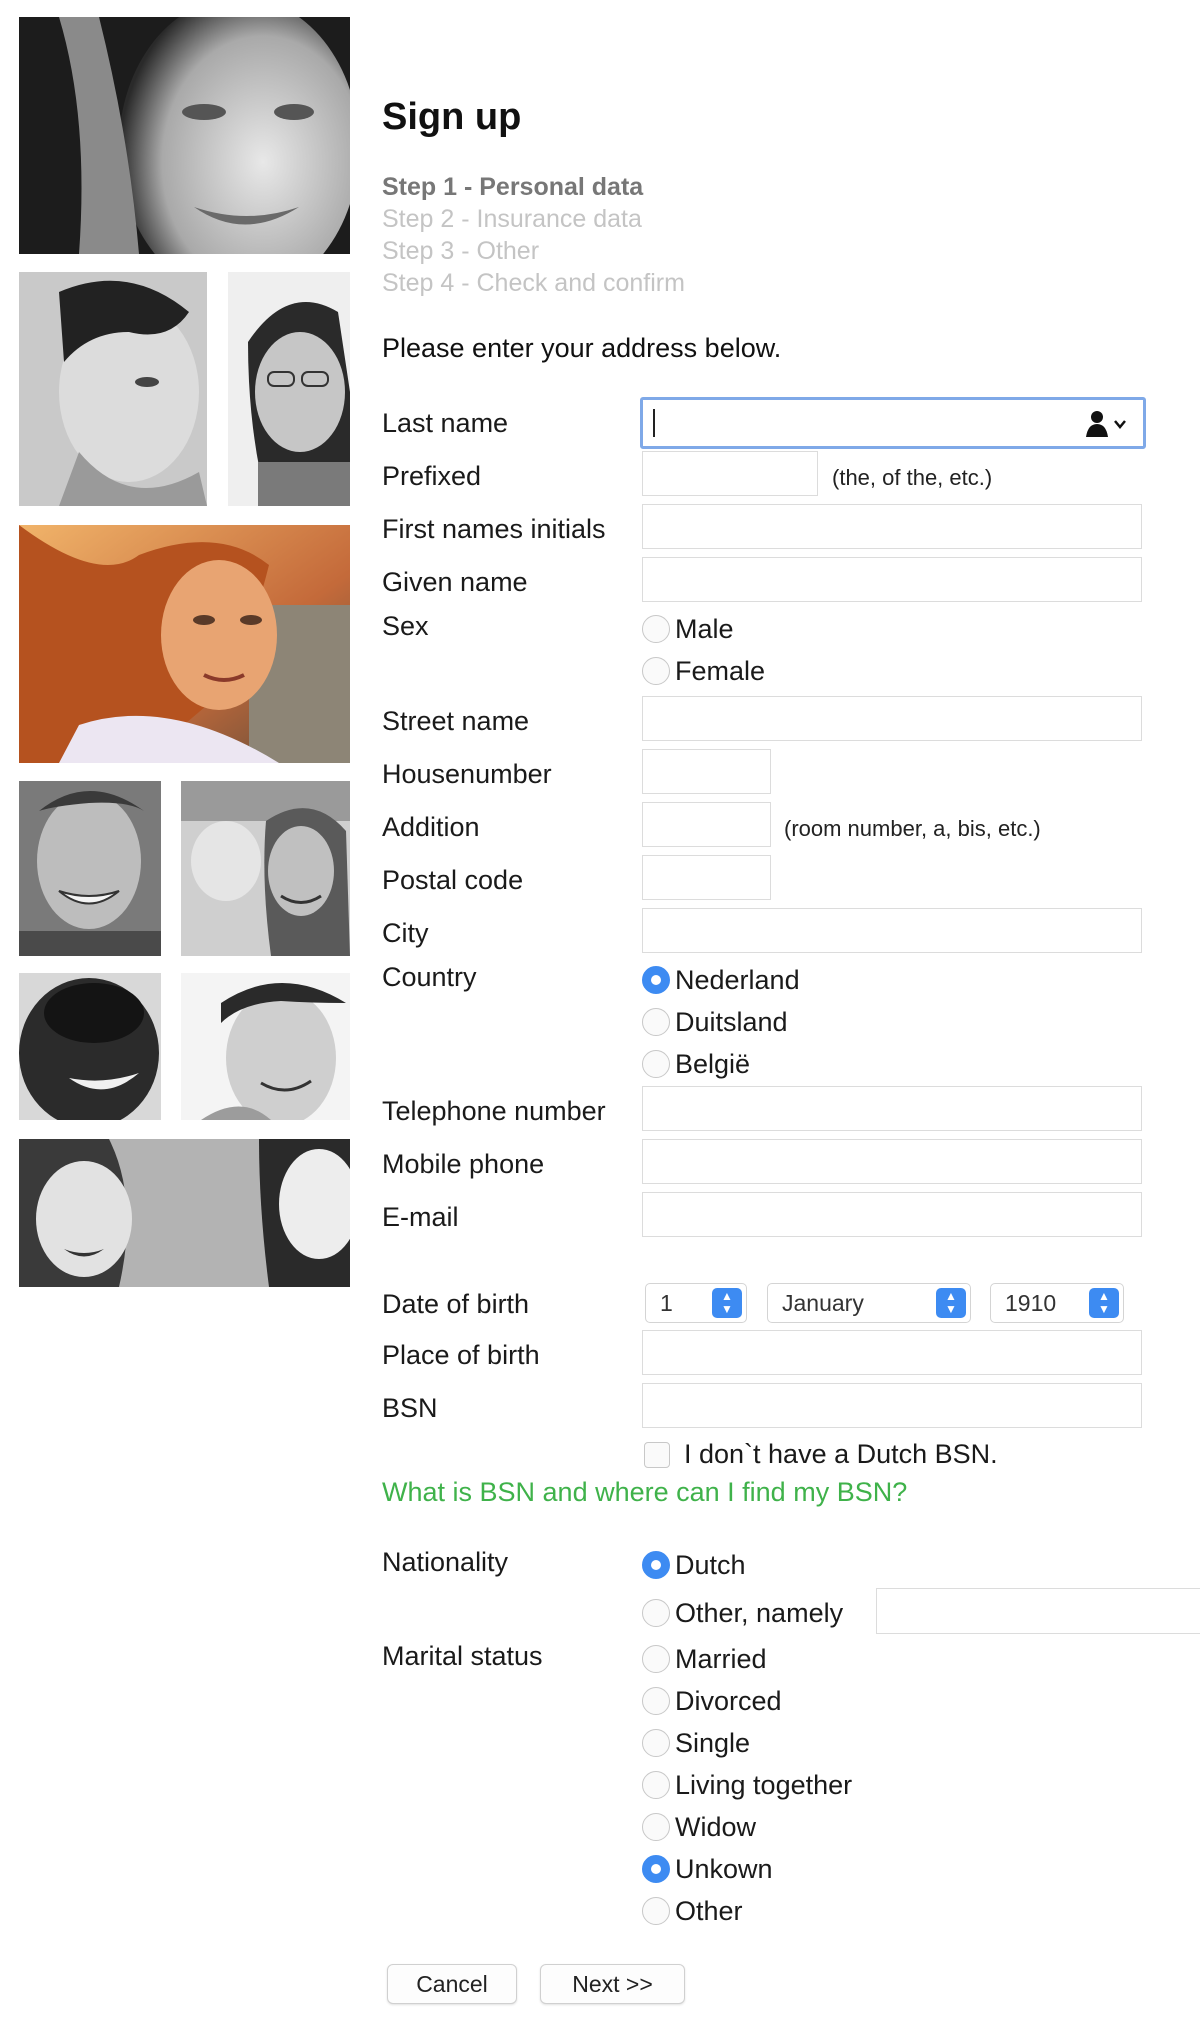 The width and height of the screenshot is (1200, 2029). What do you see at coordinates (420, 1217) in the screenshot?
I see `email-label: E-mail` at bounding box center [420, 1217].